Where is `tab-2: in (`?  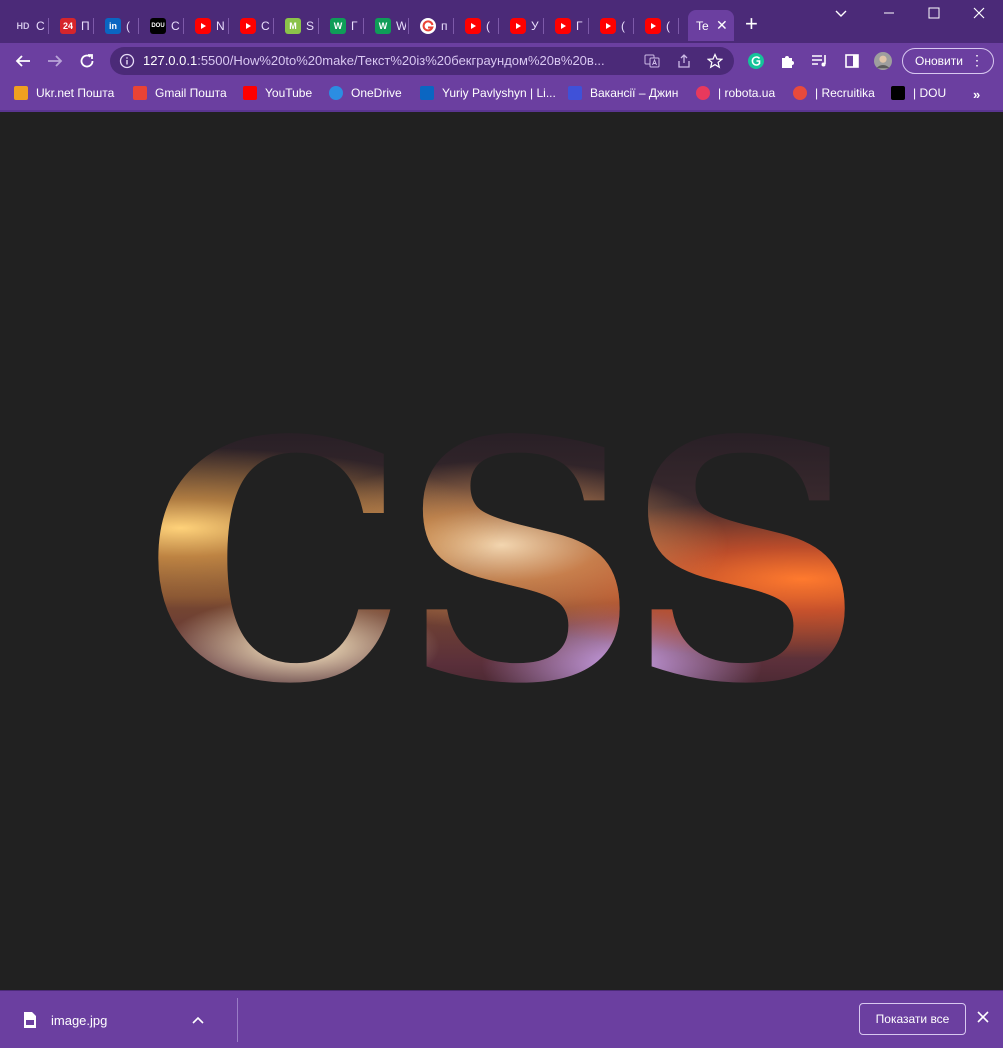
tab-2: in ( is located at coordinates (117, 25).